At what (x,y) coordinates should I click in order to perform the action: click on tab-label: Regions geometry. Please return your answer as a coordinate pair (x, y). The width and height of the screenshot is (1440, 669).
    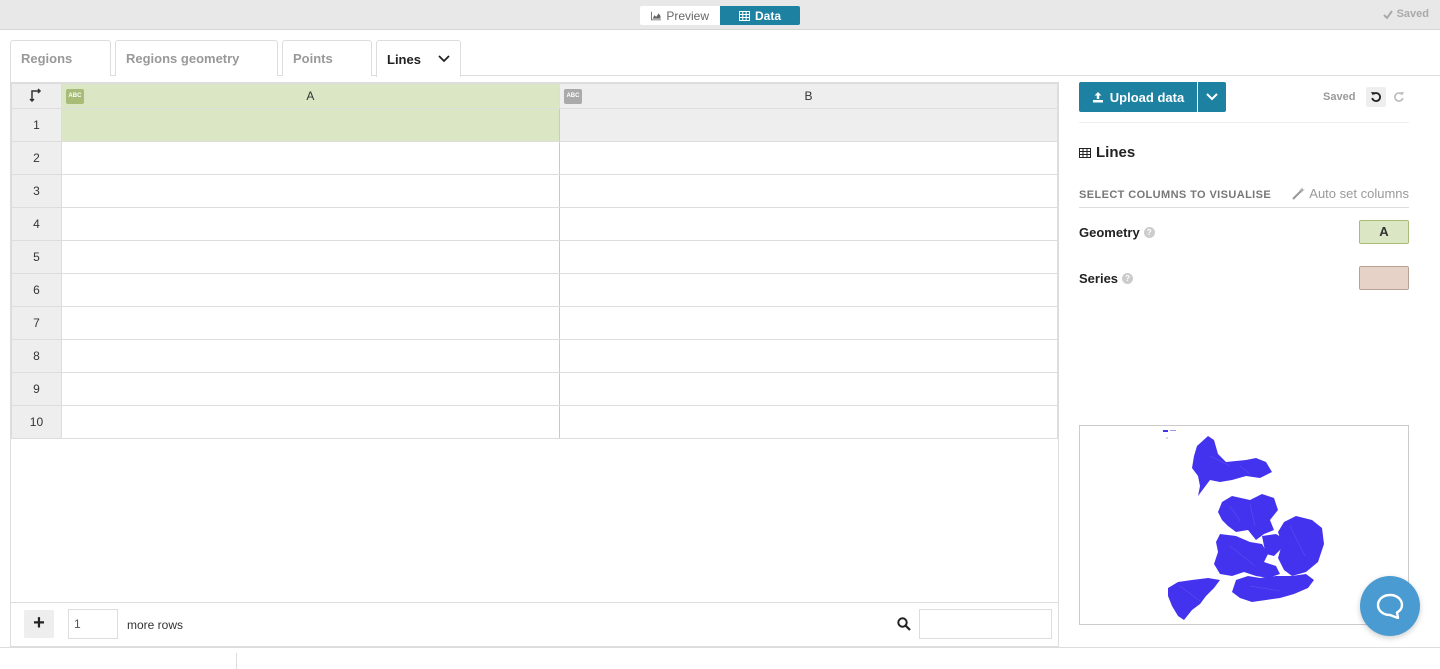
    Looking at the image, I should click on (183, 58).